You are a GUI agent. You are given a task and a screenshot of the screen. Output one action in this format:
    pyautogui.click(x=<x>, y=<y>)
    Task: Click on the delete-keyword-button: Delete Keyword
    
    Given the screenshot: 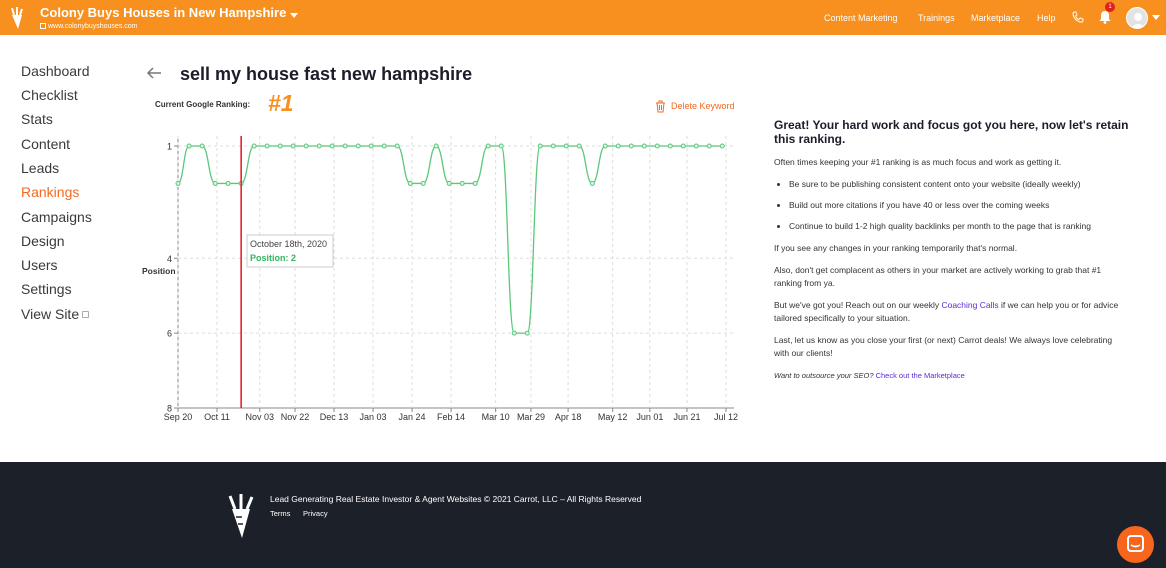 What is the action you would take?
    pyautogui.click(x=703, y=106)
    